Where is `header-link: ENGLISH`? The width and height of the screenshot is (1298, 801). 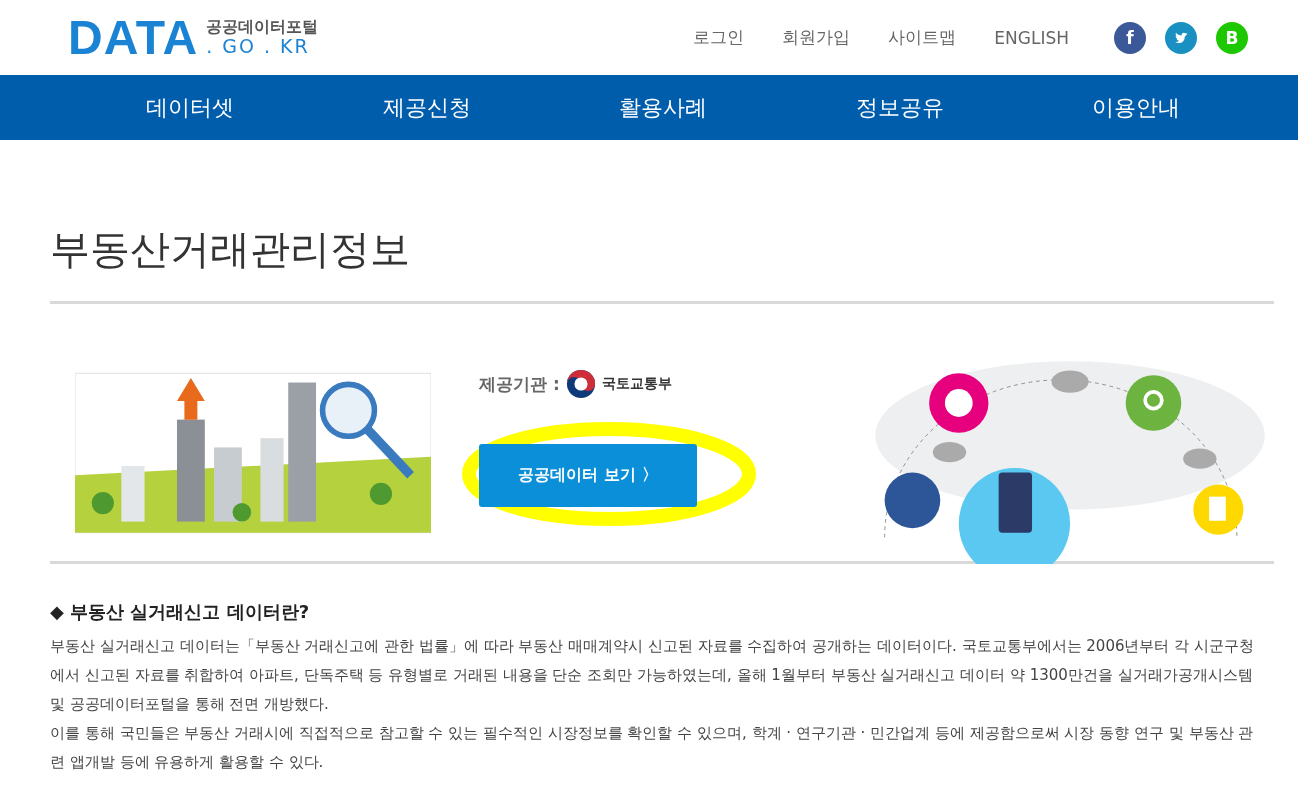 header-link: ENGLISH is located at coordinates (1031, 37).